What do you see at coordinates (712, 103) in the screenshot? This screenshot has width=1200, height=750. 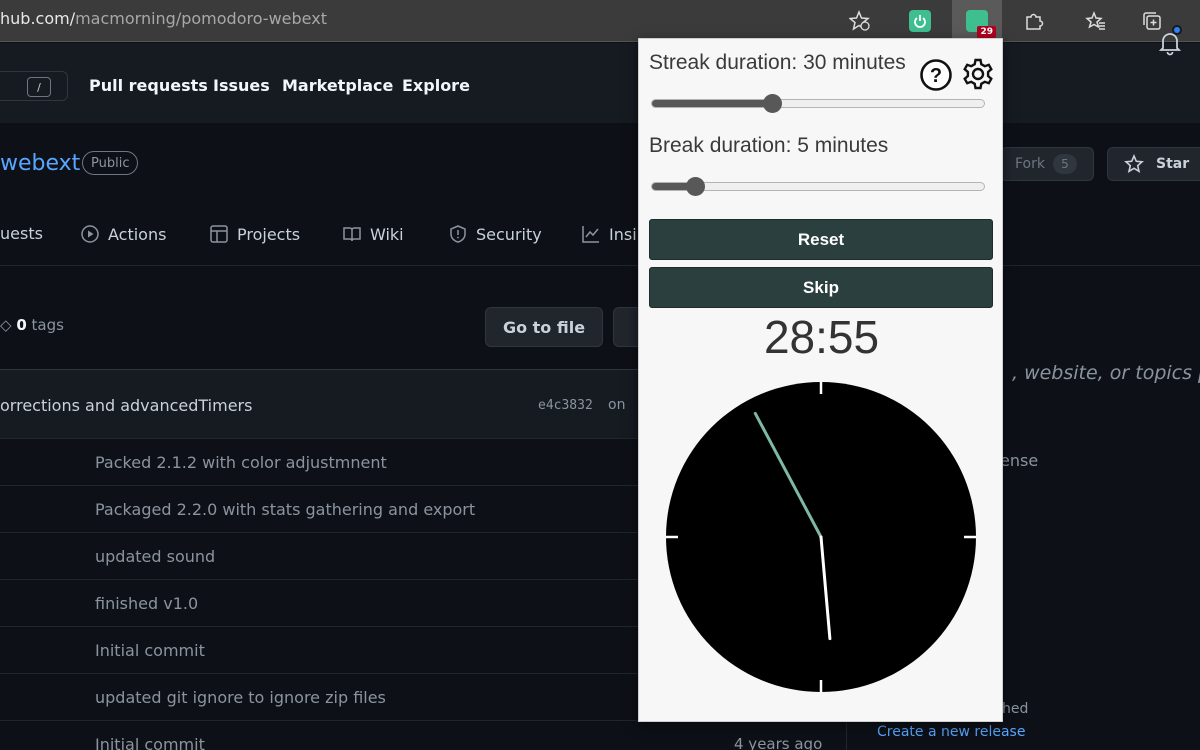 I see `slider-fill` at bounding box center [712, 103].